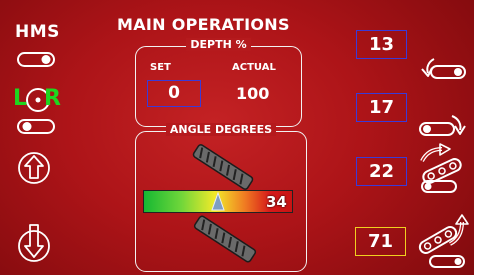 The width and height of the screenshot is (477, 275). I want to click on track-raise-icon, so click(442, 168).